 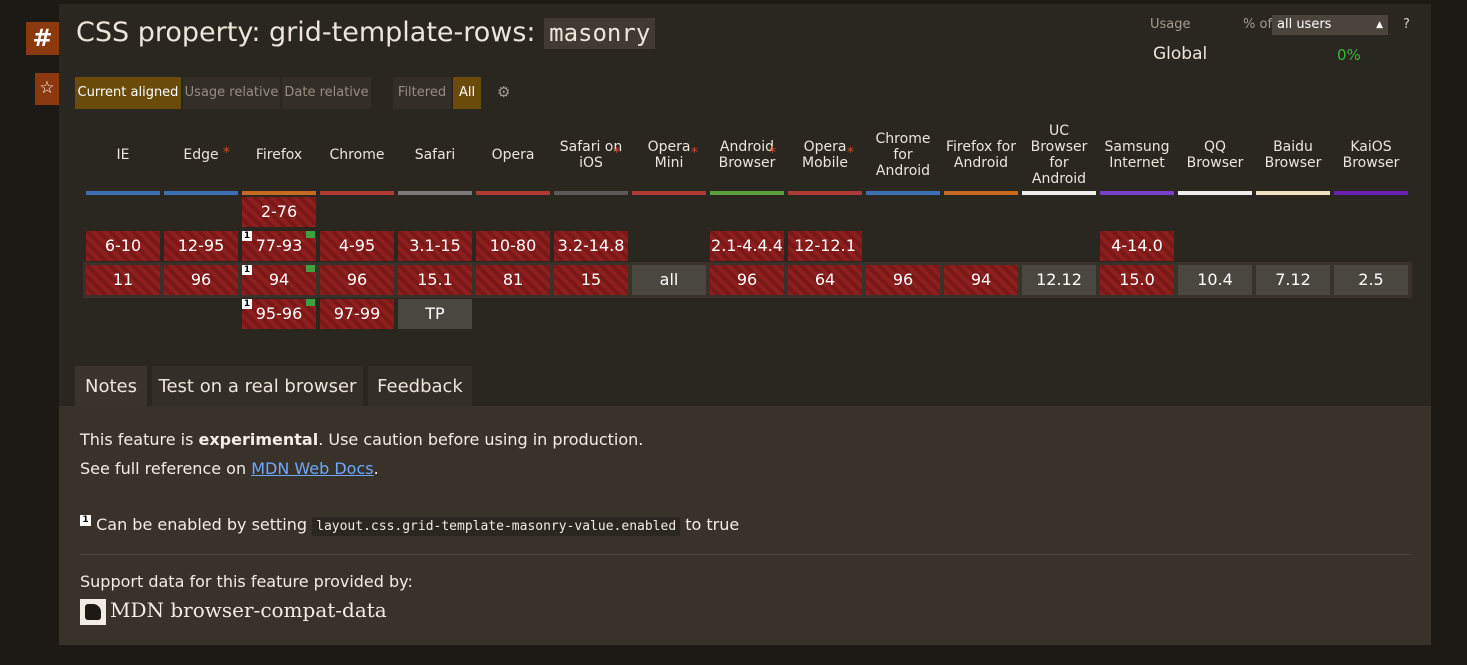 I want to click on version-label: 95-96, so click(x=279, y=313).